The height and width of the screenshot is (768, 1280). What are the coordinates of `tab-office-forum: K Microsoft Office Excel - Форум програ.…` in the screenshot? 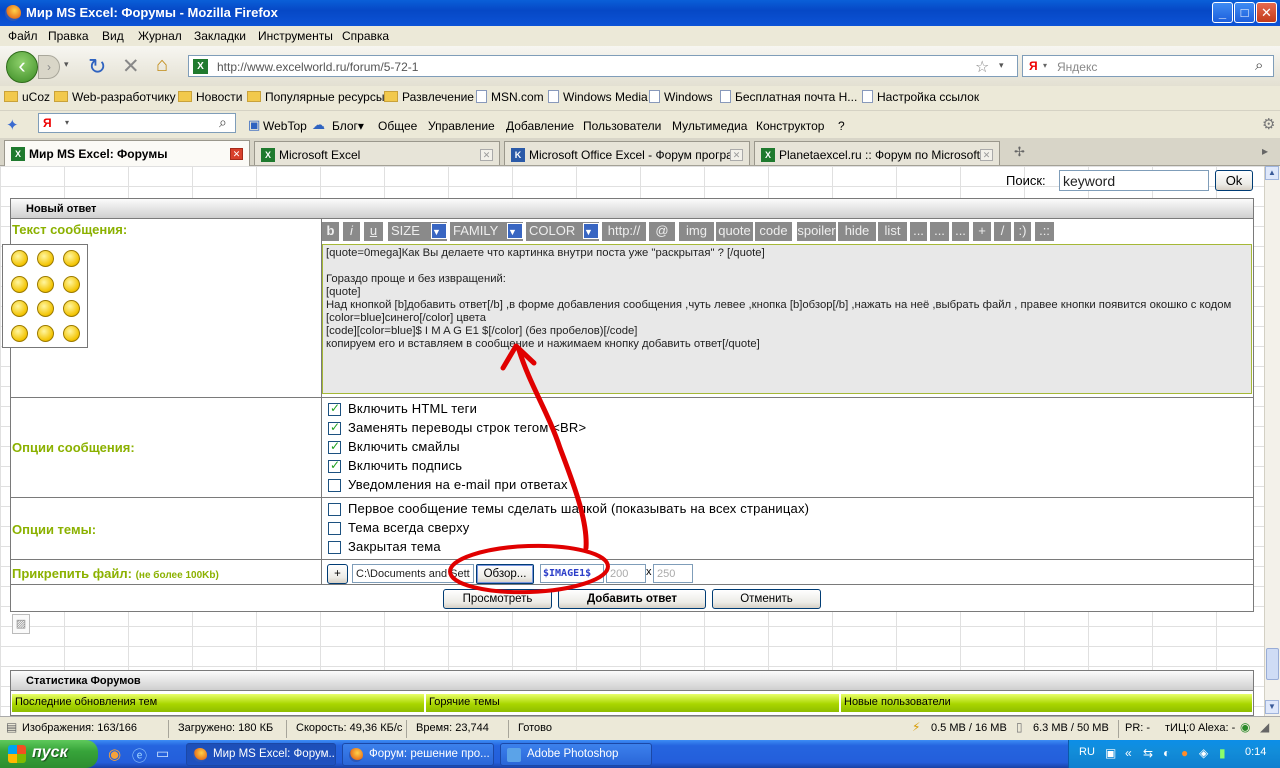 It's located at (627, 153).